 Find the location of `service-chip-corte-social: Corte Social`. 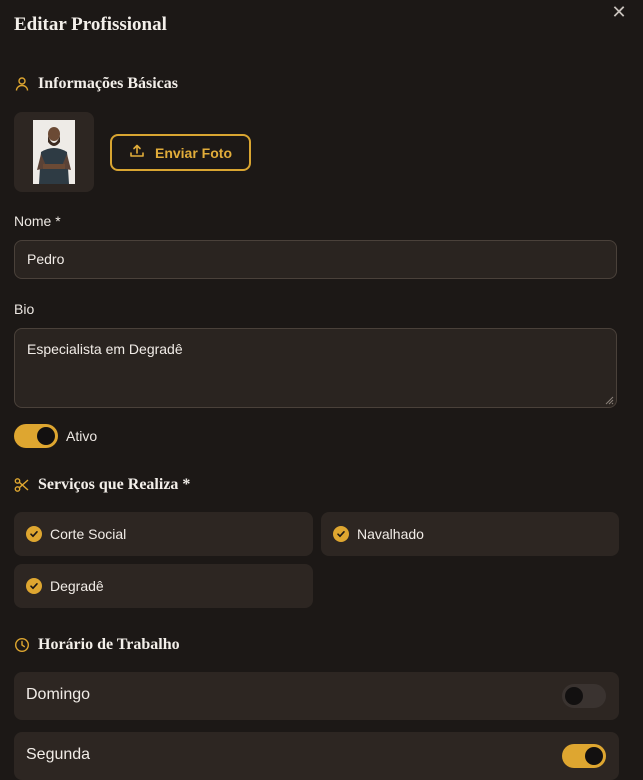

service-chip-corte-social: Corte Social is located at coordinates (163, 534).